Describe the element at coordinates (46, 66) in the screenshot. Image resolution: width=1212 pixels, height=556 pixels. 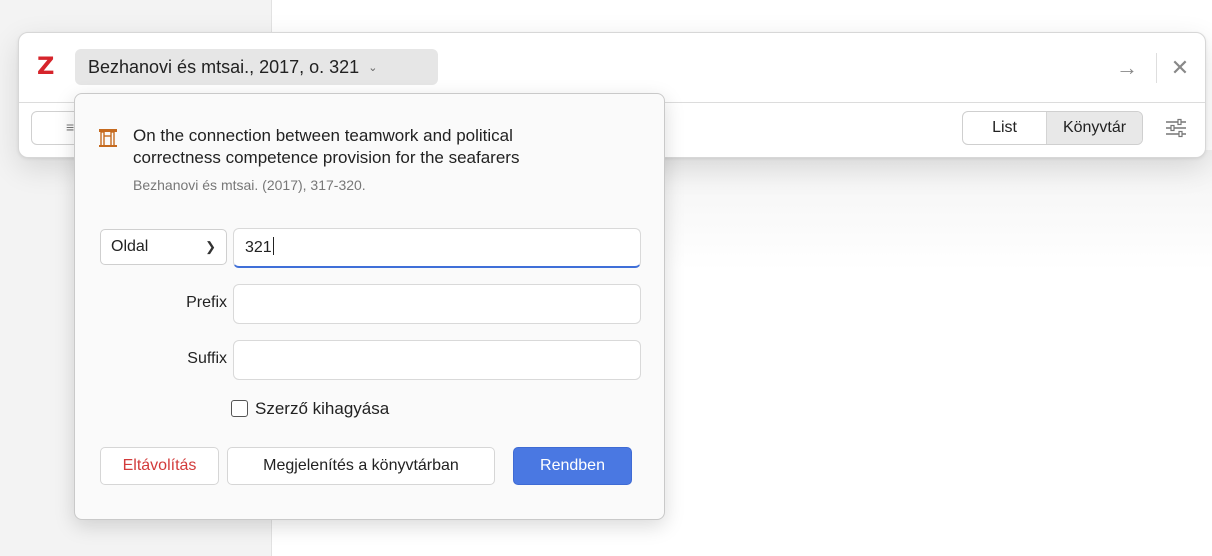
I see `zotero-logo: Z` at that location.